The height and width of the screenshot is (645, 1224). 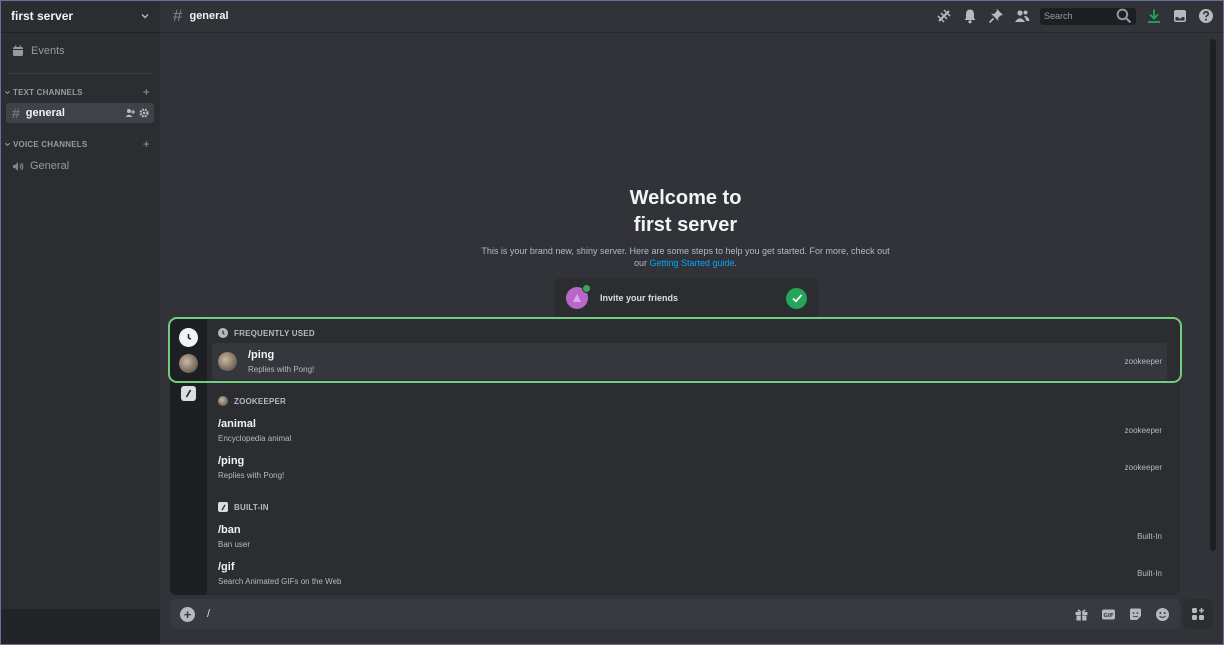 I want to click on apps-button, so click(x=1198, y=614).